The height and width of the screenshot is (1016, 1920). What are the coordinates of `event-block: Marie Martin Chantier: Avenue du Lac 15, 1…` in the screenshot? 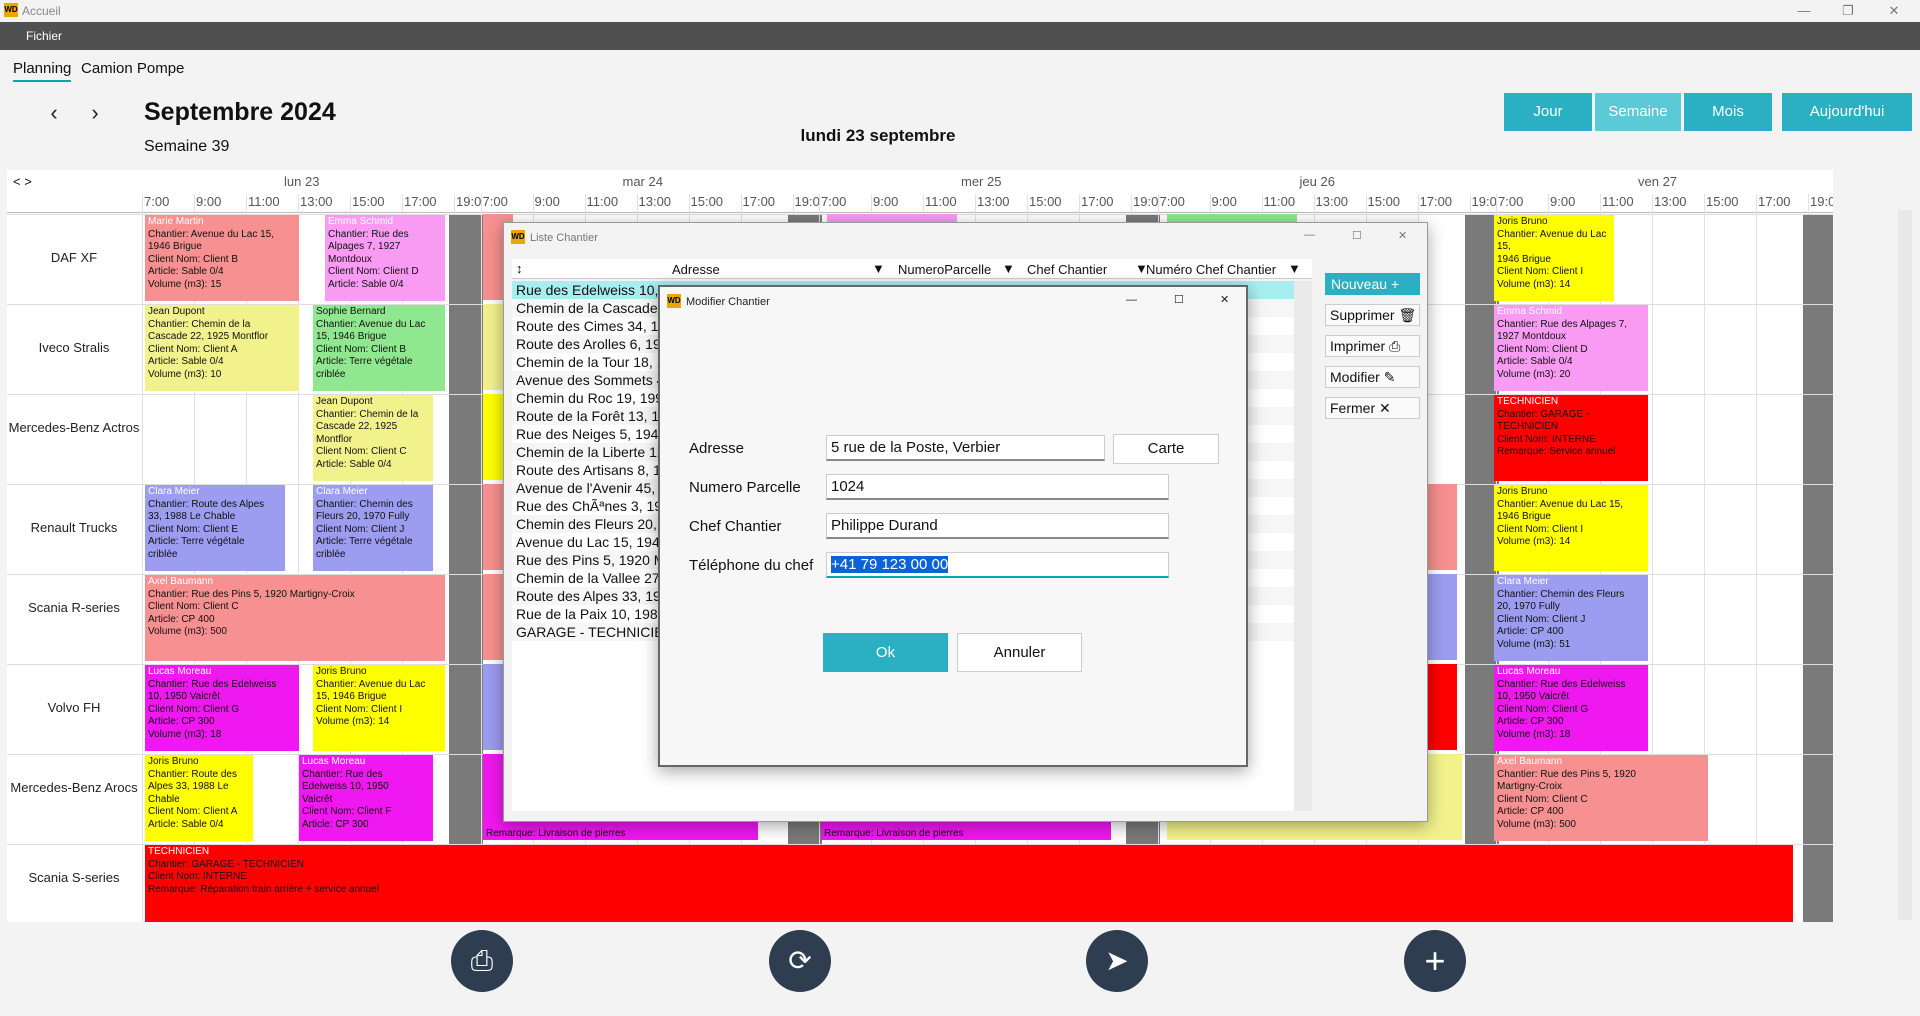 It's located at (222, 258).